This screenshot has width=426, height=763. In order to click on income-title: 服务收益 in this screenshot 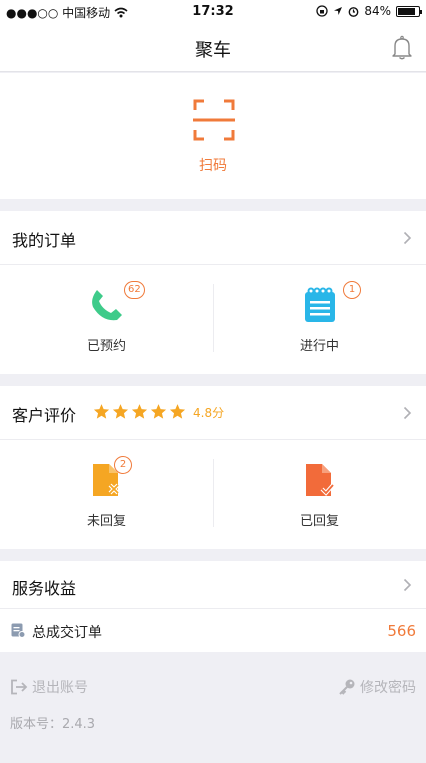, I will do `click(44, 588)`.